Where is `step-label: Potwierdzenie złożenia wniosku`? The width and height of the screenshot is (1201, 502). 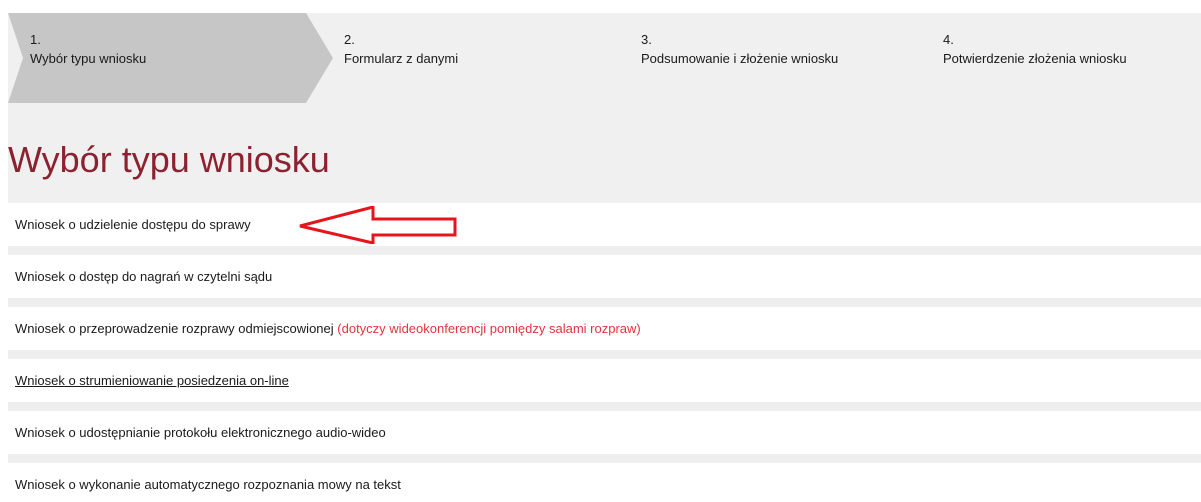 step-label: Potwierdzenie złożenia wniosku is located at coordinates (1035, 58).